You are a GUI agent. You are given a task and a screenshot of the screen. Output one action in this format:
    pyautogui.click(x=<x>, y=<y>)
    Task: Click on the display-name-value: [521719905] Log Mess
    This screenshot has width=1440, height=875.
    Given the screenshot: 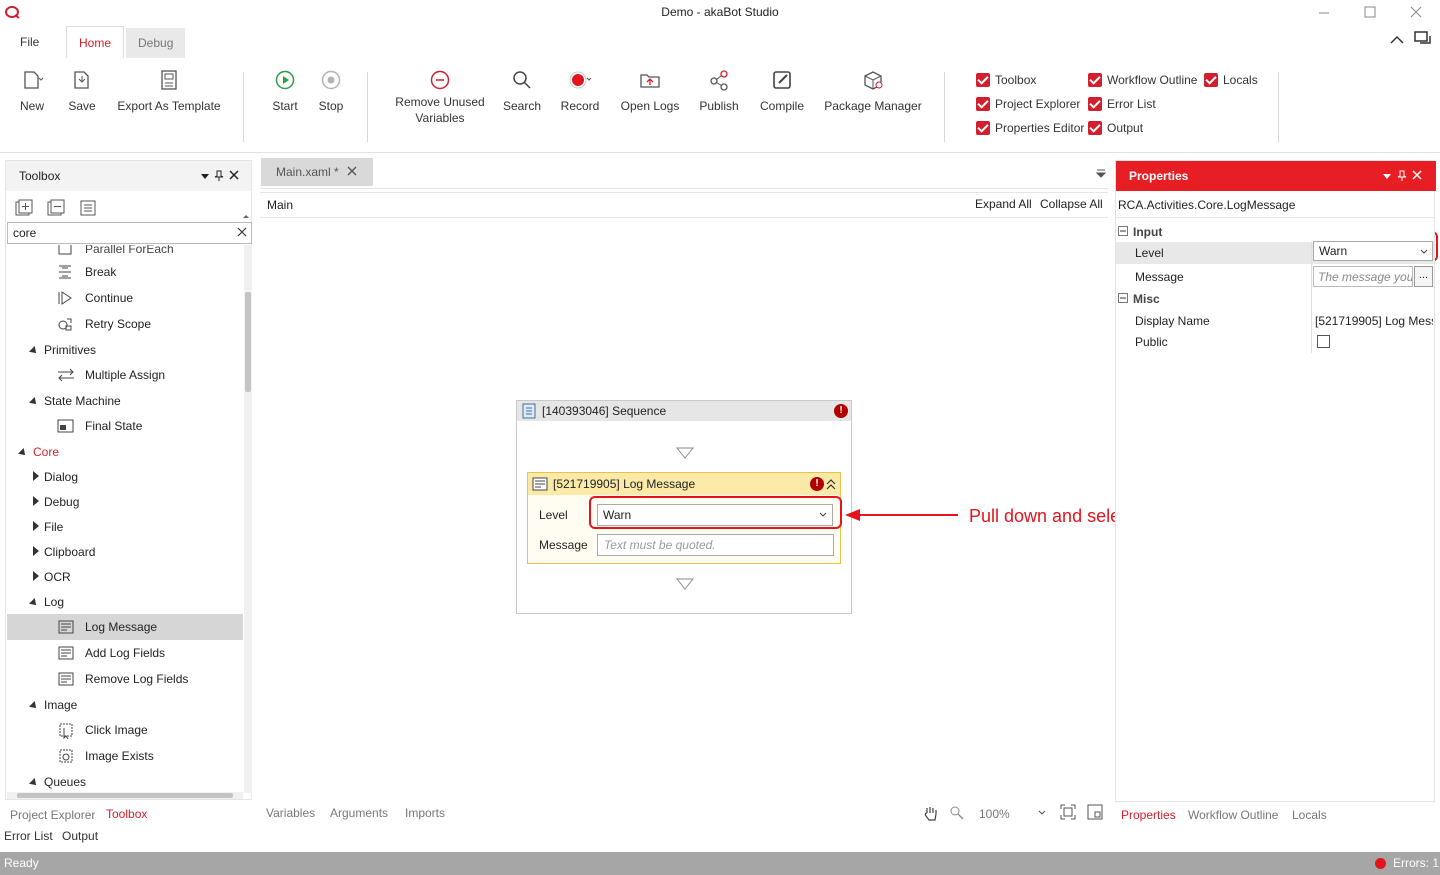 What is the action you would take?
    pyautogui.click(x=1374, y=321)
    